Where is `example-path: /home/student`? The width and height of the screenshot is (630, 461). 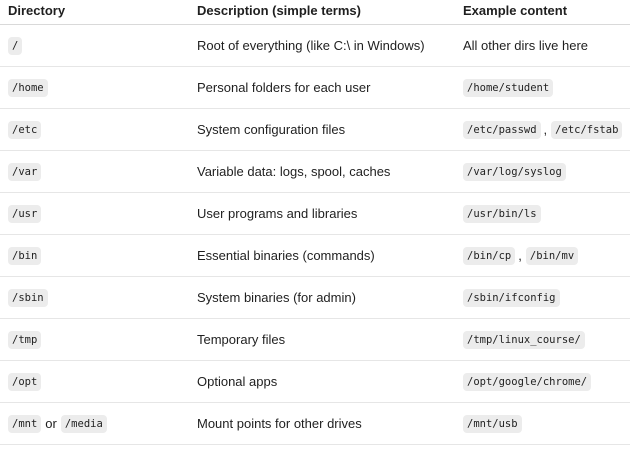 example-path: /home/student is located at coordinates (508, 87).